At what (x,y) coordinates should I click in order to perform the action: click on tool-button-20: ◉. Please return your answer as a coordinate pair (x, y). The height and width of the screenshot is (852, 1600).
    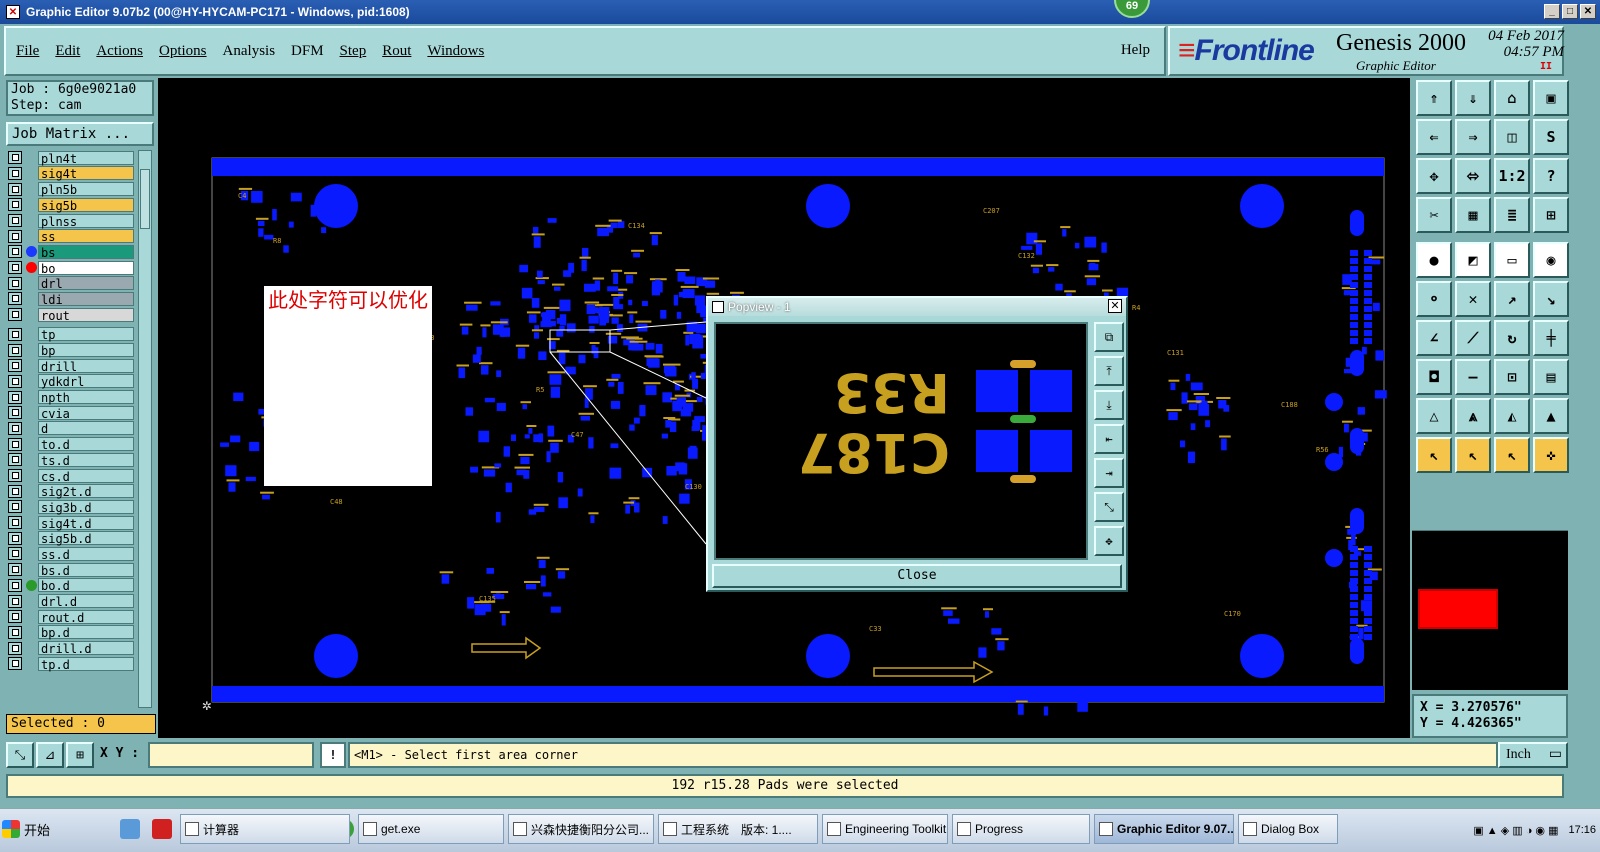
    Looking at the image, I should click on (1551, 260).